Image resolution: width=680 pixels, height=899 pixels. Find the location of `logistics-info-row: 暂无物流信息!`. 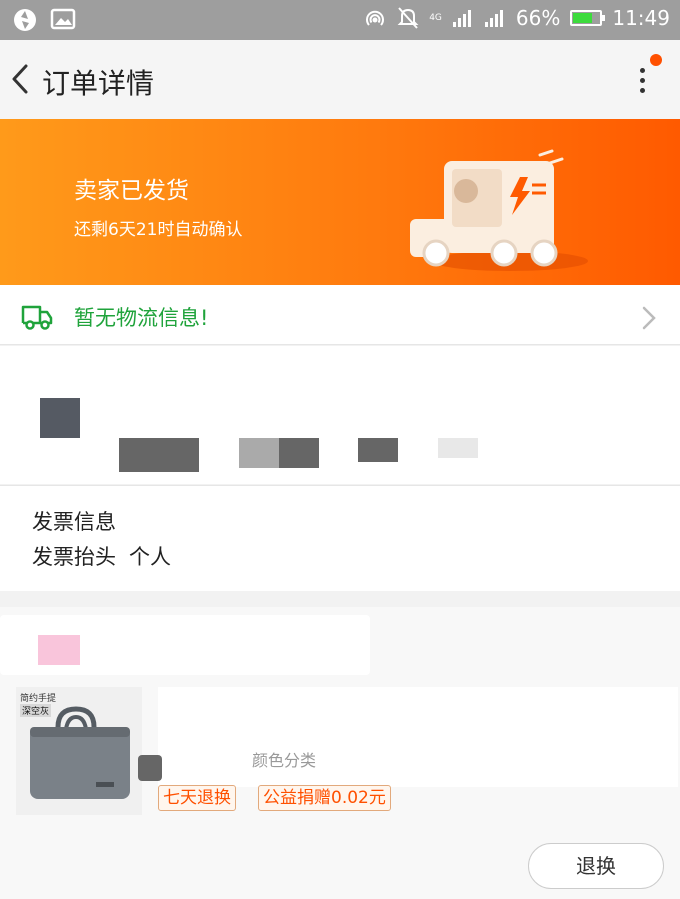

logistics-info-row: 暂无物流信息! is located at coordinates (340, 315).